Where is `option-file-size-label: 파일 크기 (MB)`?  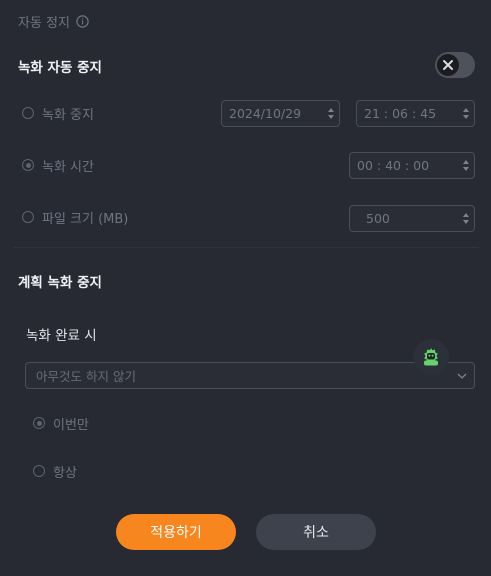 option-file-size-label: 파일 크기 (MB) is located at coordinates (85, 219).